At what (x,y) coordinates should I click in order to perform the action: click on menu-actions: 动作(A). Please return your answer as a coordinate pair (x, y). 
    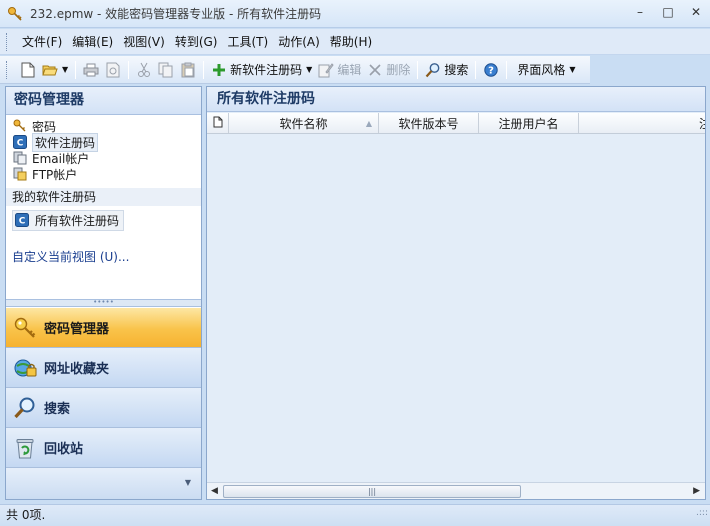
    Looking at the image, I should click on (299, 42).